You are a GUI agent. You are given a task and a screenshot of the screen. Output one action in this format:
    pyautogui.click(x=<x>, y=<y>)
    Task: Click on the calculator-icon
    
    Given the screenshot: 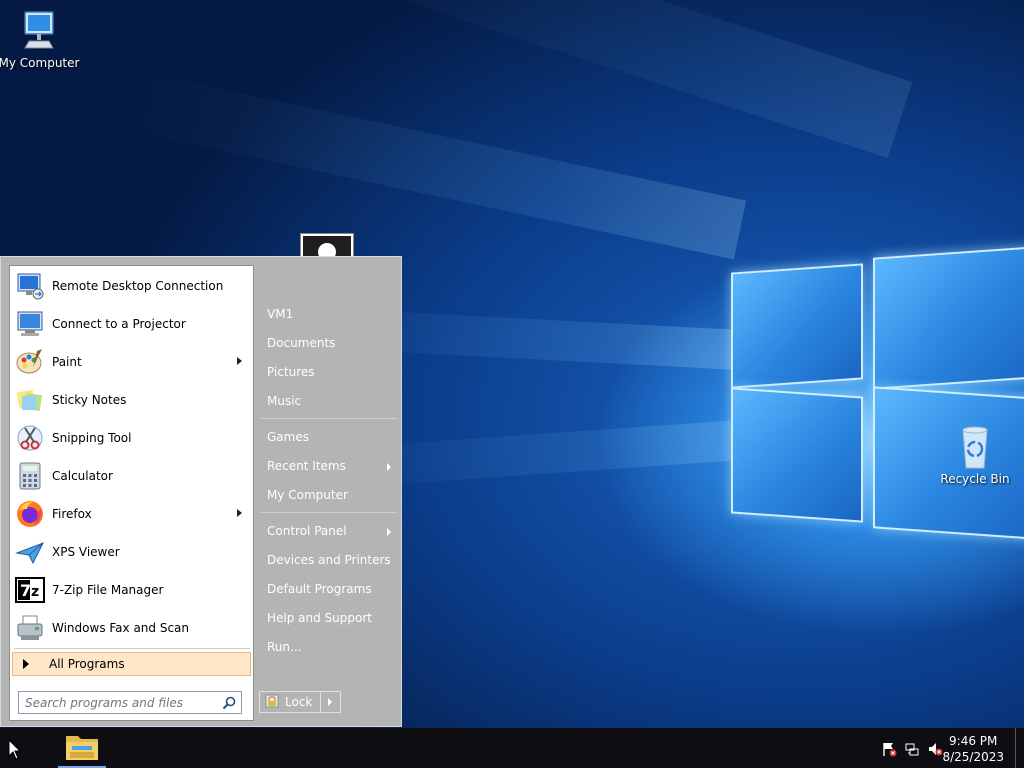 What is the action you would take?
    pyautogui.click(x=30, y=476)
    